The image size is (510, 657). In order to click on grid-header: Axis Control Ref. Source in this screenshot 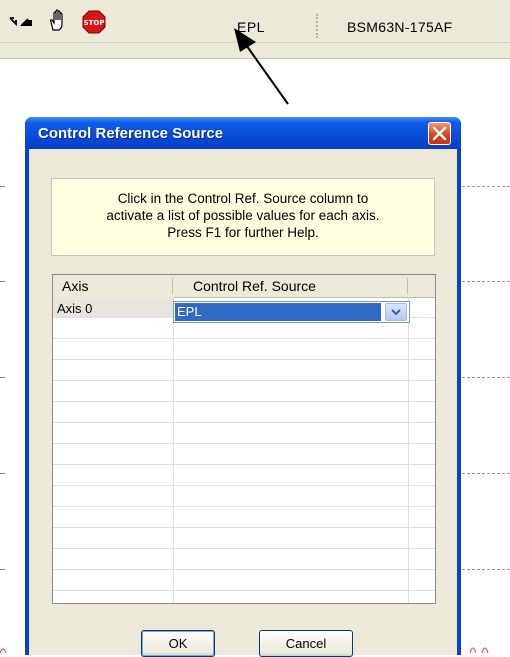, I will do `click(244, 286)`.